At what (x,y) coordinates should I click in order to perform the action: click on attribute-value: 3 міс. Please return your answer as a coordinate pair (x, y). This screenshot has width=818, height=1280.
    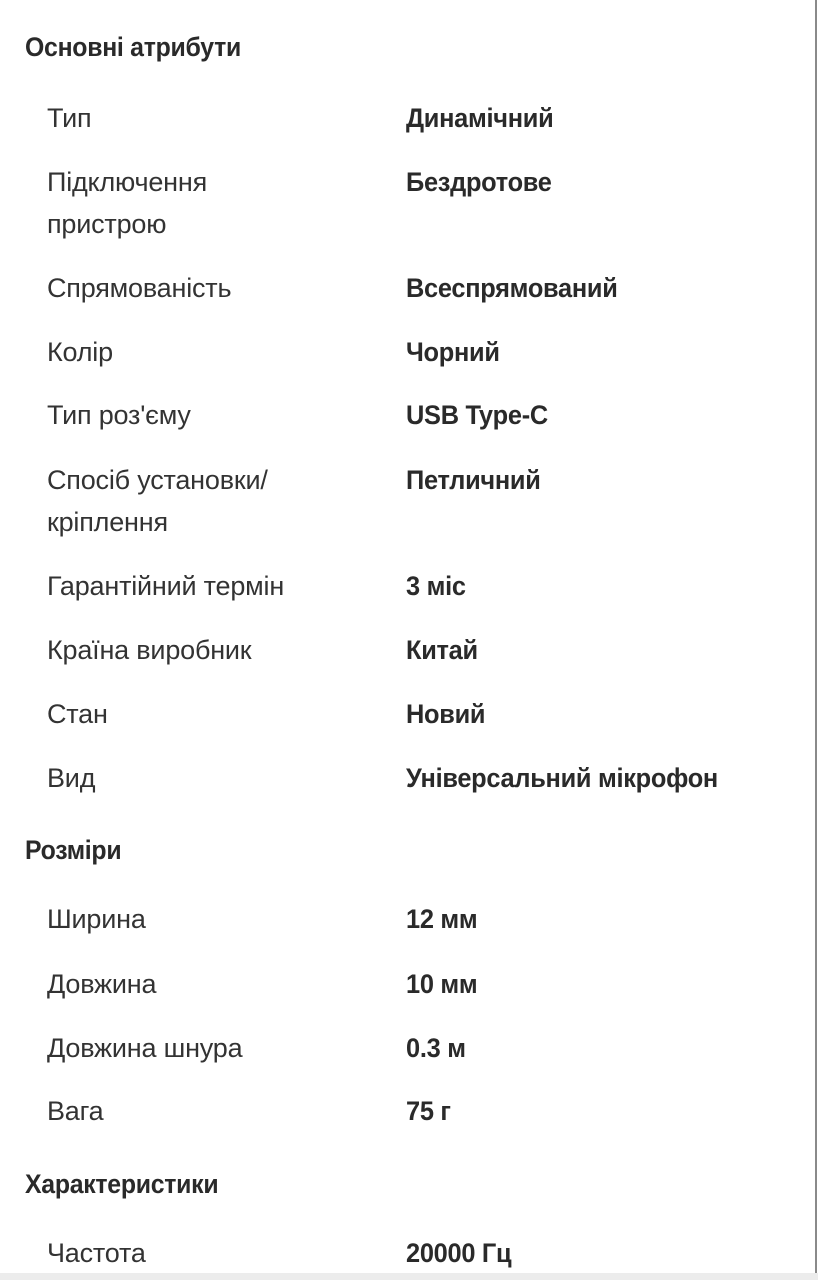
    Looking at the image, I should click on (436, 586).